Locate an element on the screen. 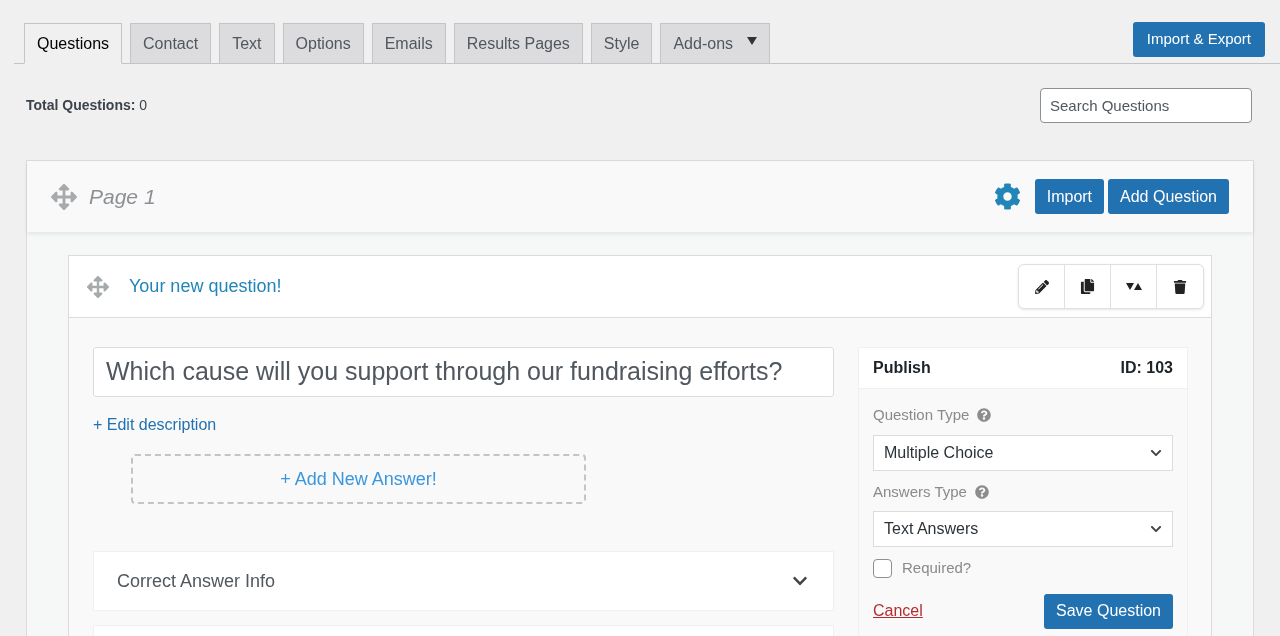 The image size is (1280, 636). field-label: Answers Type is located at coordinates (920, 491).